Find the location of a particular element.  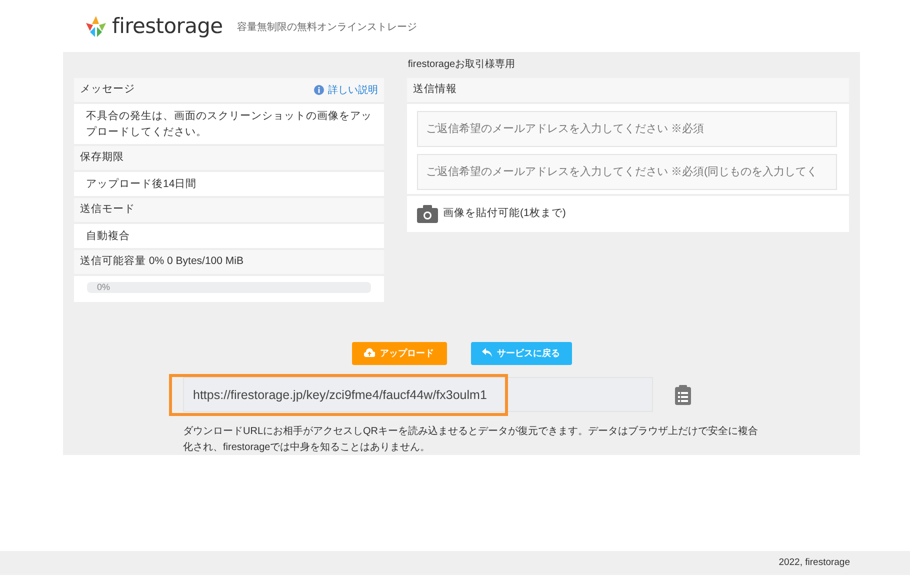

email-field: ご返信希望のメールアドレスを入力してください ※必須(同じものを入力してく is located at coordinates (627, 172).